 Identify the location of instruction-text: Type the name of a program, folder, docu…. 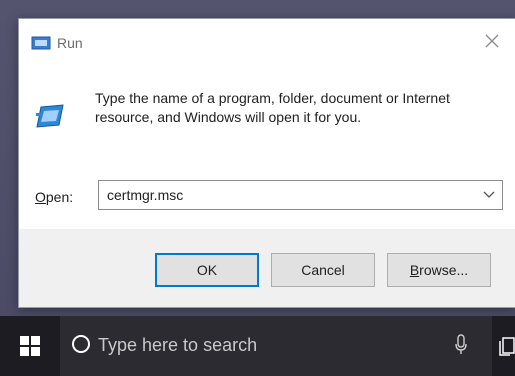
(272, 107).